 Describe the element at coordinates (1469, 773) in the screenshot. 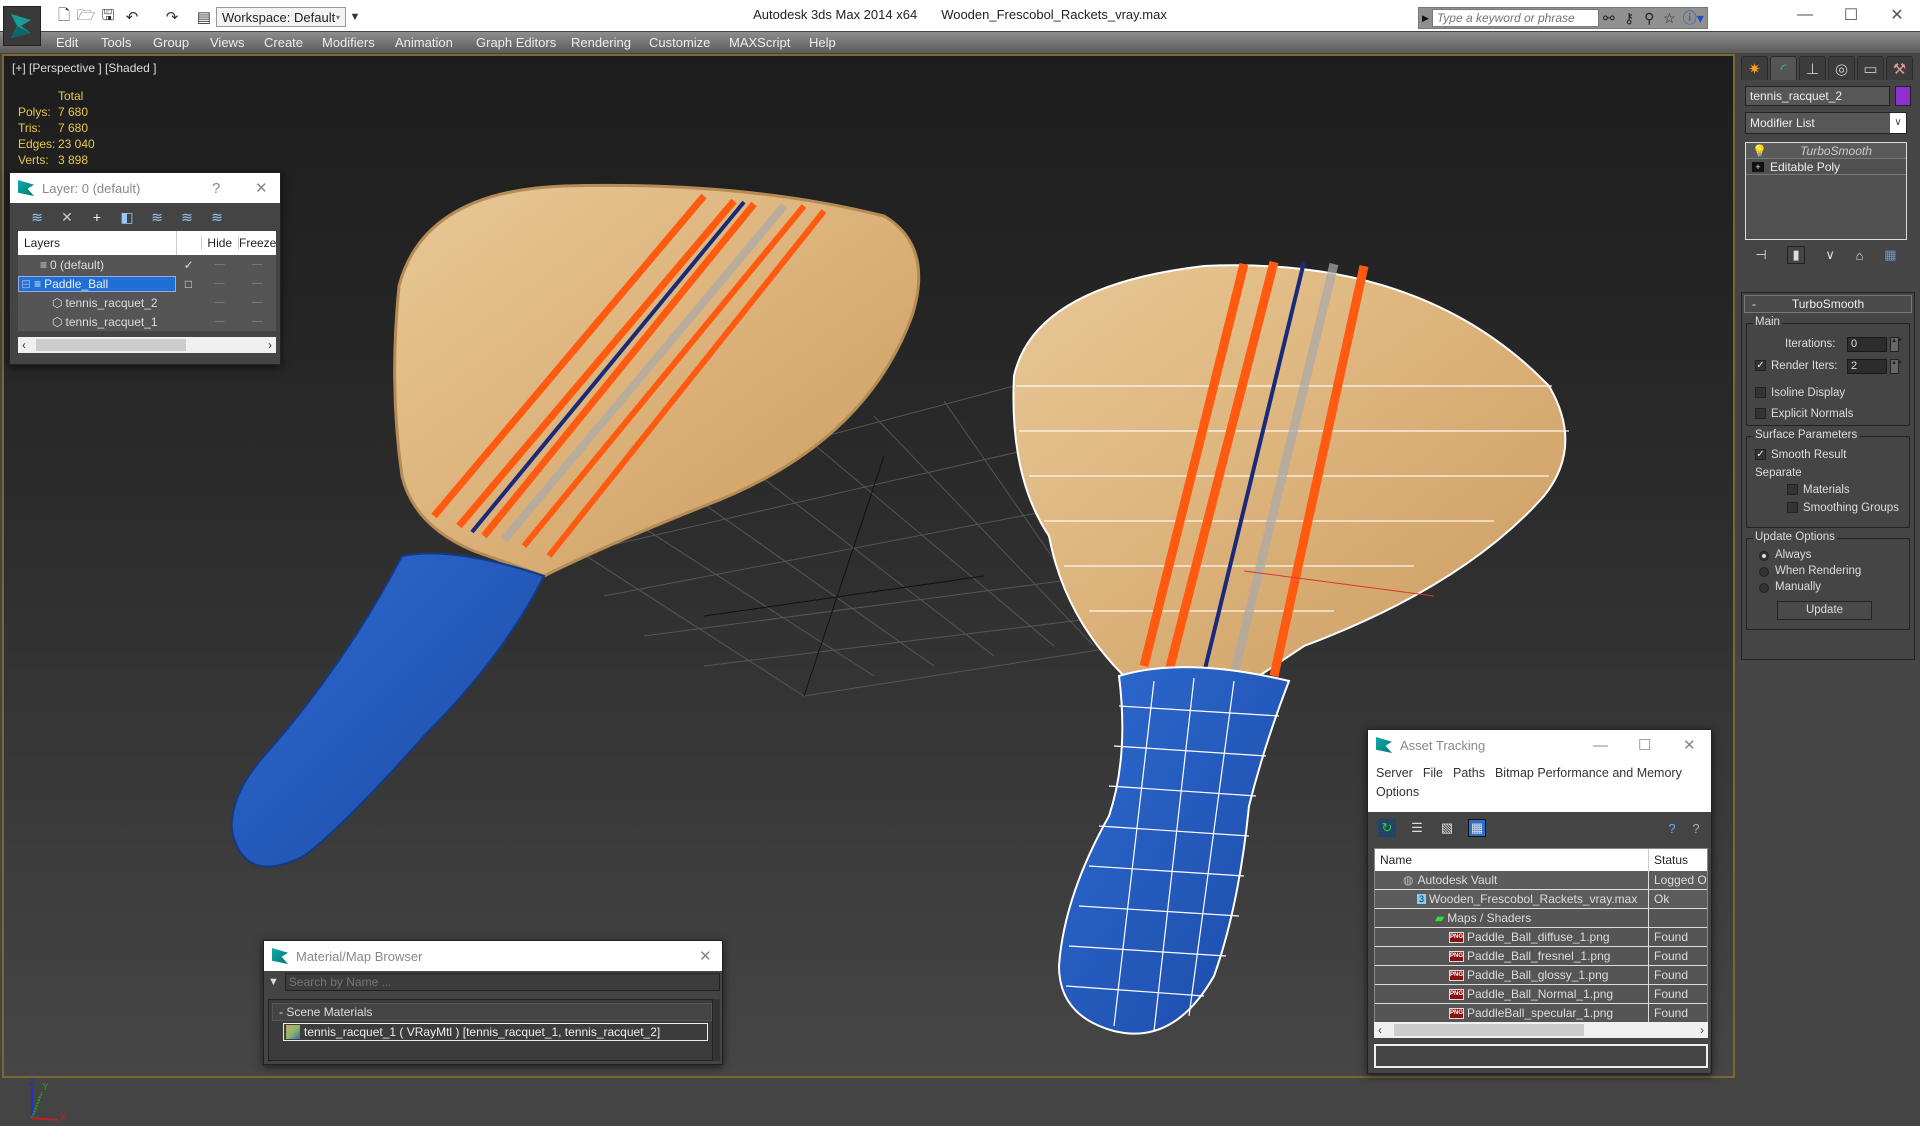

I see `menu-paths: Paths` at that location.